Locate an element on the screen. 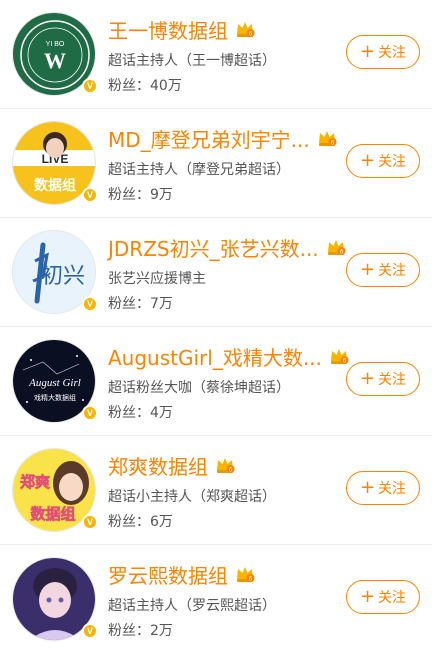 This screenshot has height=657, width=432. avatar-container: V is located at coordinates (55, 600).